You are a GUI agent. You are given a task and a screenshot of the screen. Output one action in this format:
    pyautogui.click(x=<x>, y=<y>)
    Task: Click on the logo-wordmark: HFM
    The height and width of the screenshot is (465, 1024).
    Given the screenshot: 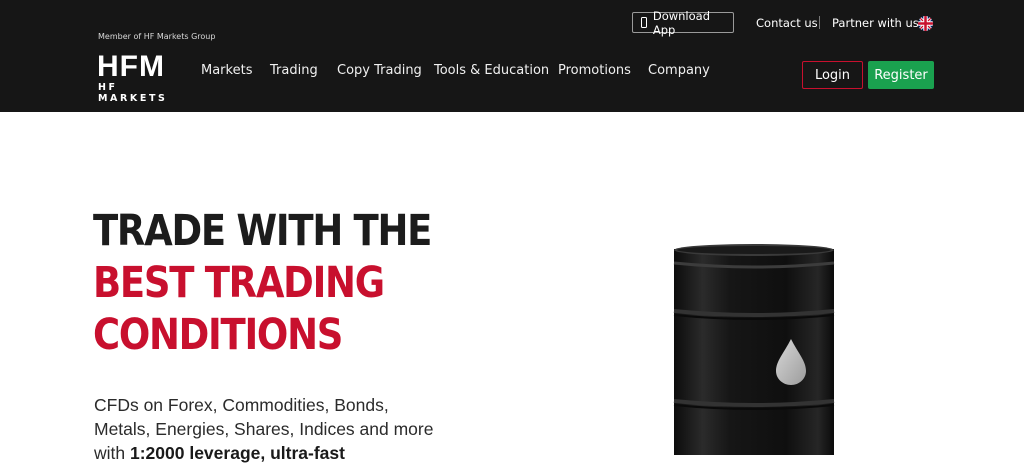 What is the action you would take?
    pyautogui.click(x=131, y=66)
    